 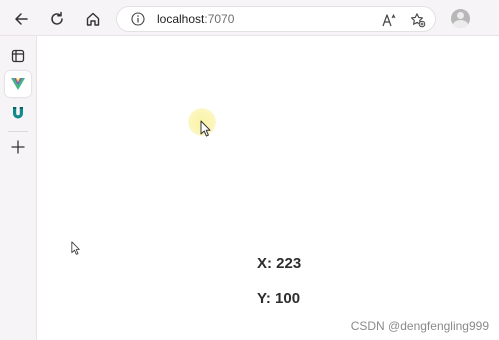 What do you see at coordinates (279, 263) in the screenshot?
I see `x-coordinate-text: X: 223` at bounding box center [279, 263].